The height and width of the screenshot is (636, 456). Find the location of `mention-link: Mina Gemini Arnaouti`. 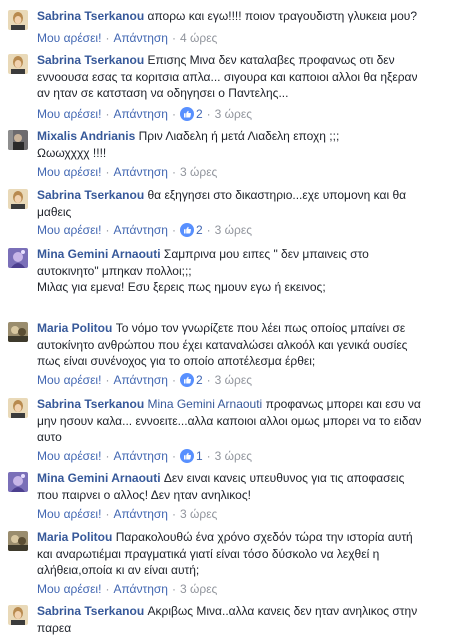

mention-link: Mina Gemini Arnaouti is located at coordinates (205, 404).